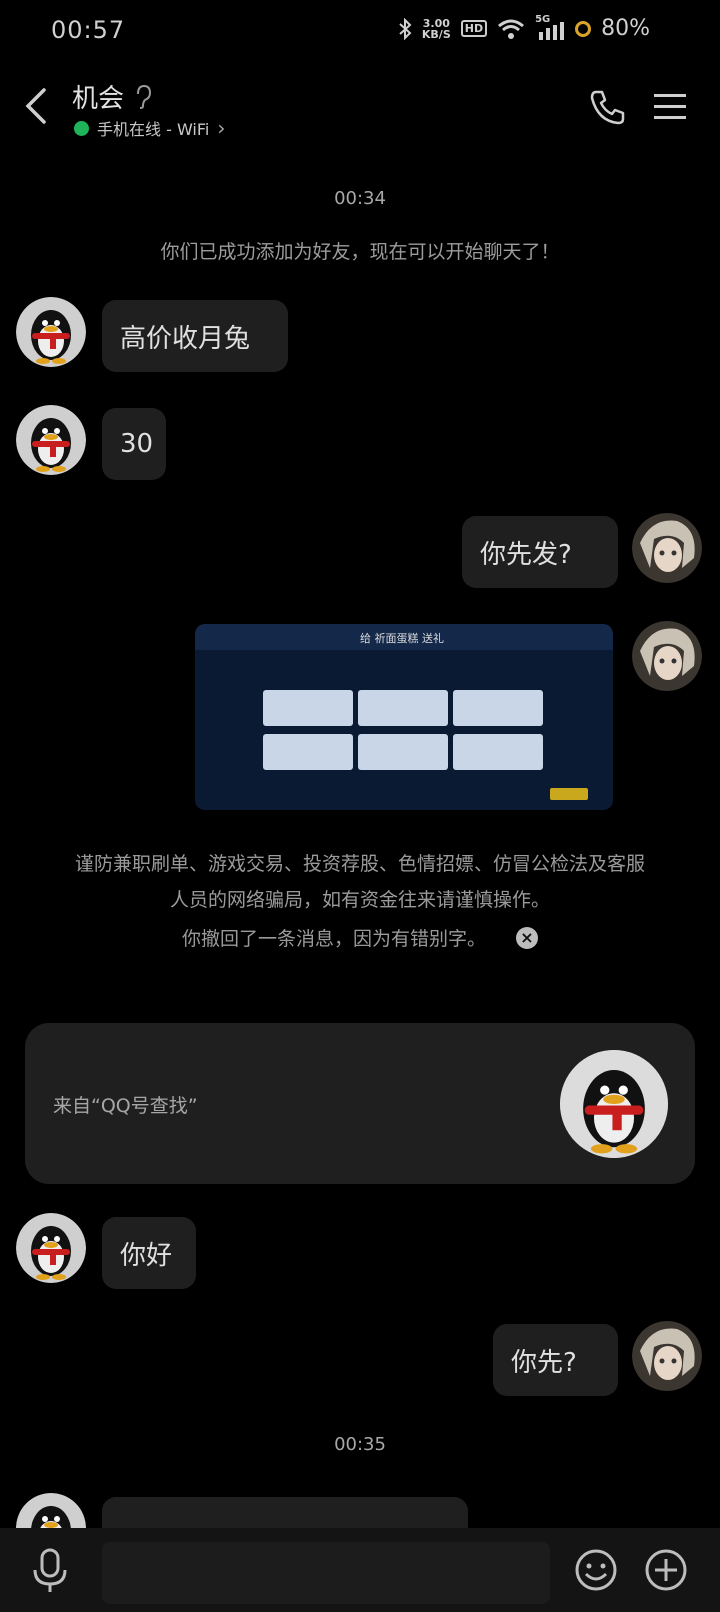 The image size is (720, 1612). What do you see at coordinates (360, 1444) in the screenshot?
I see `timestamp: 00:35` at bounding box center [360, 1444].